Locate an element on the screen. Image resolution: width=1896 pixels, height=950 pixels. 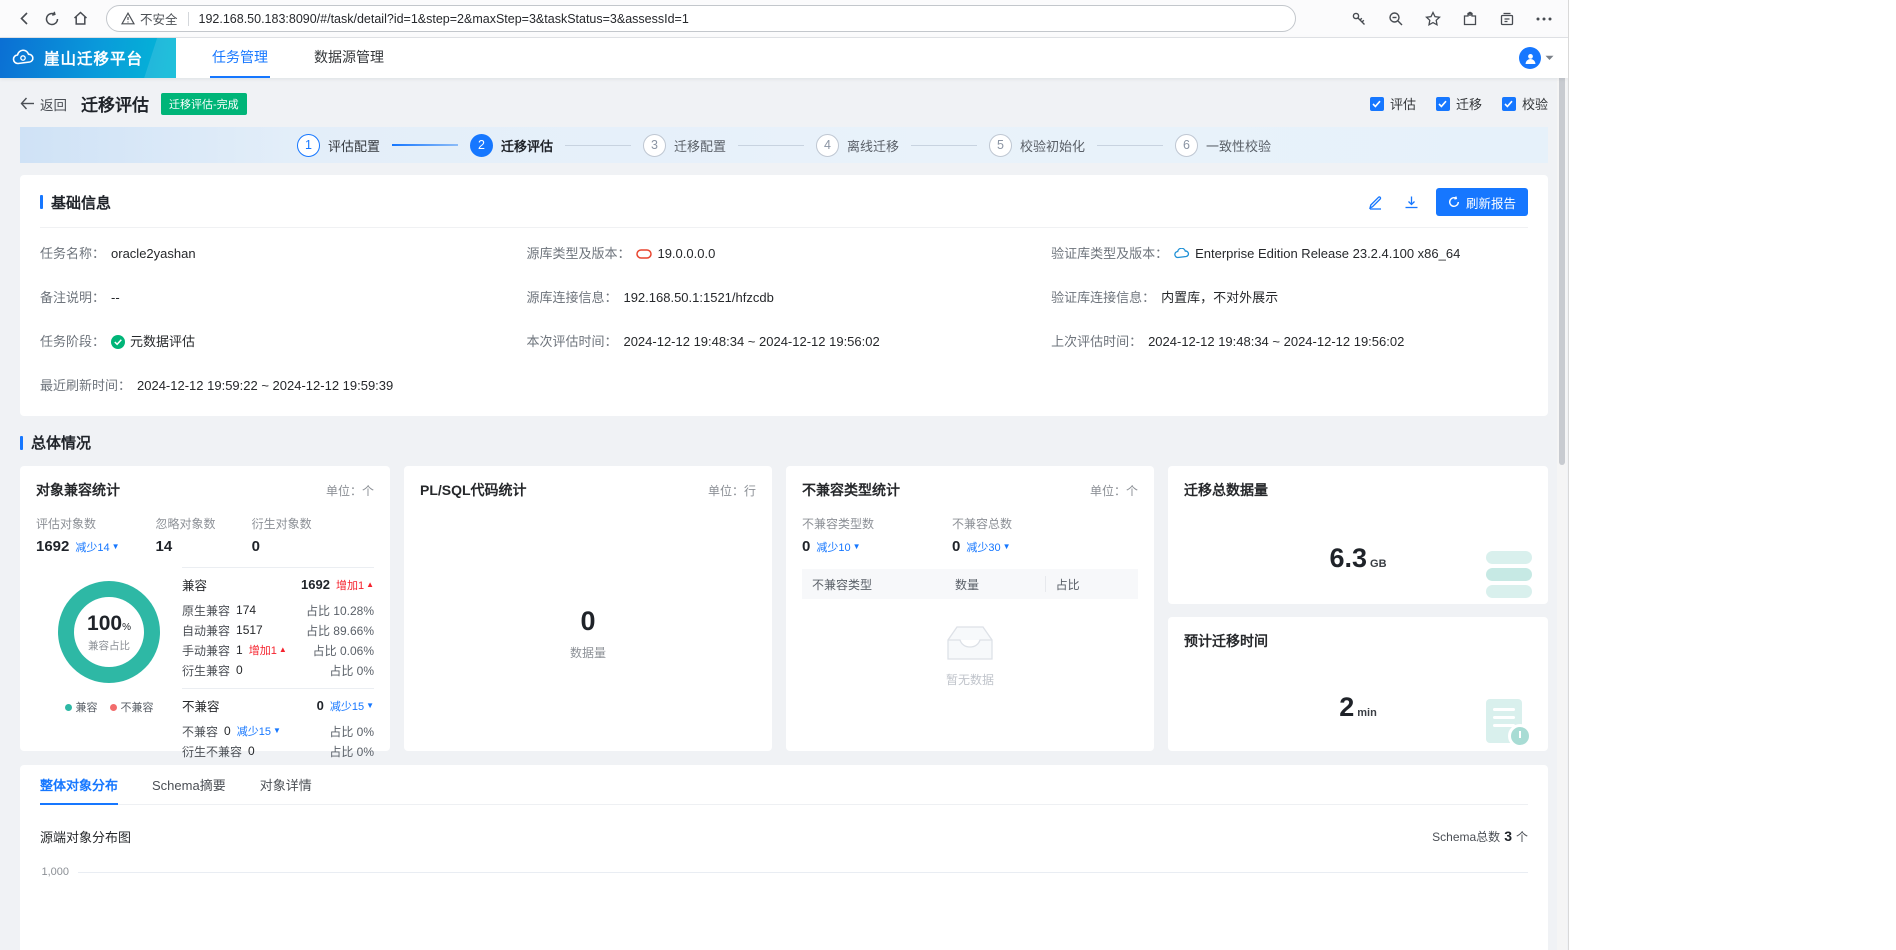
card-unit: 单位：行 is located at coordinates (731, 490).